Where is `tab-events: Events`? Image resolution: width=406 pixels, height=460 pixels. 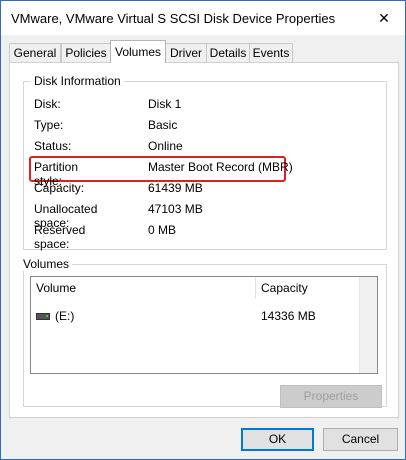 tab-events: Events is located at coordinates (271, 52).